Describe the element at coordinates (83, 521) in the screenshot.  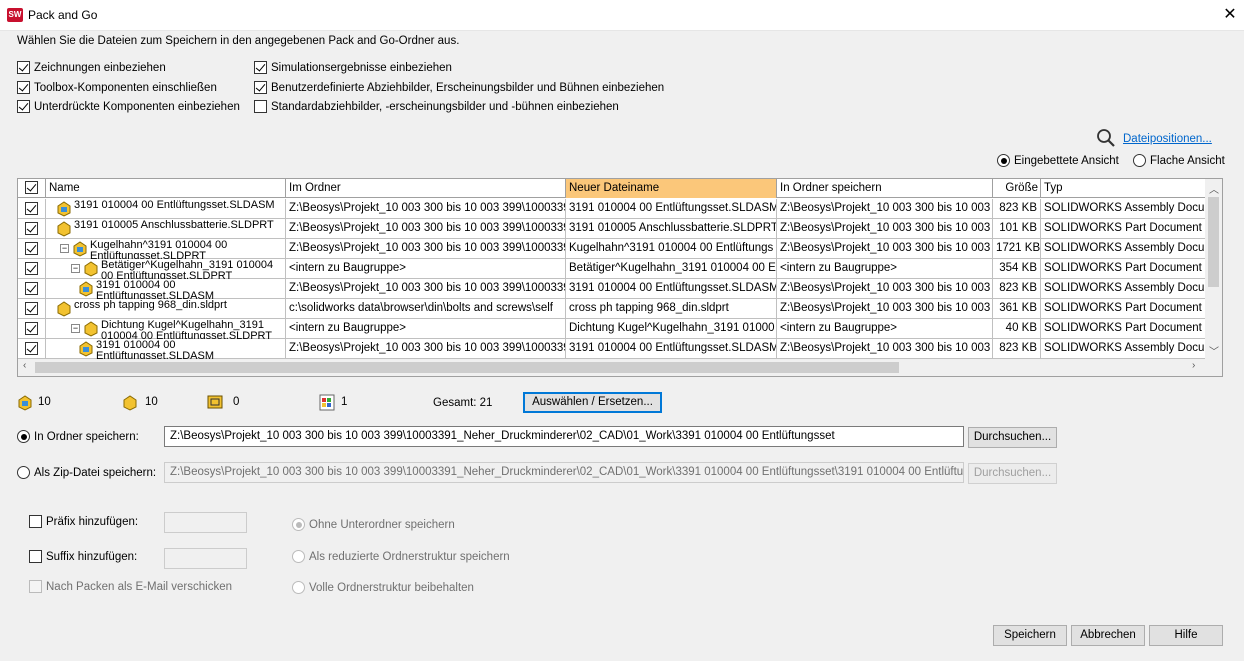
I see `add-prefix-option: Präfix hinzufügen:` at that location.